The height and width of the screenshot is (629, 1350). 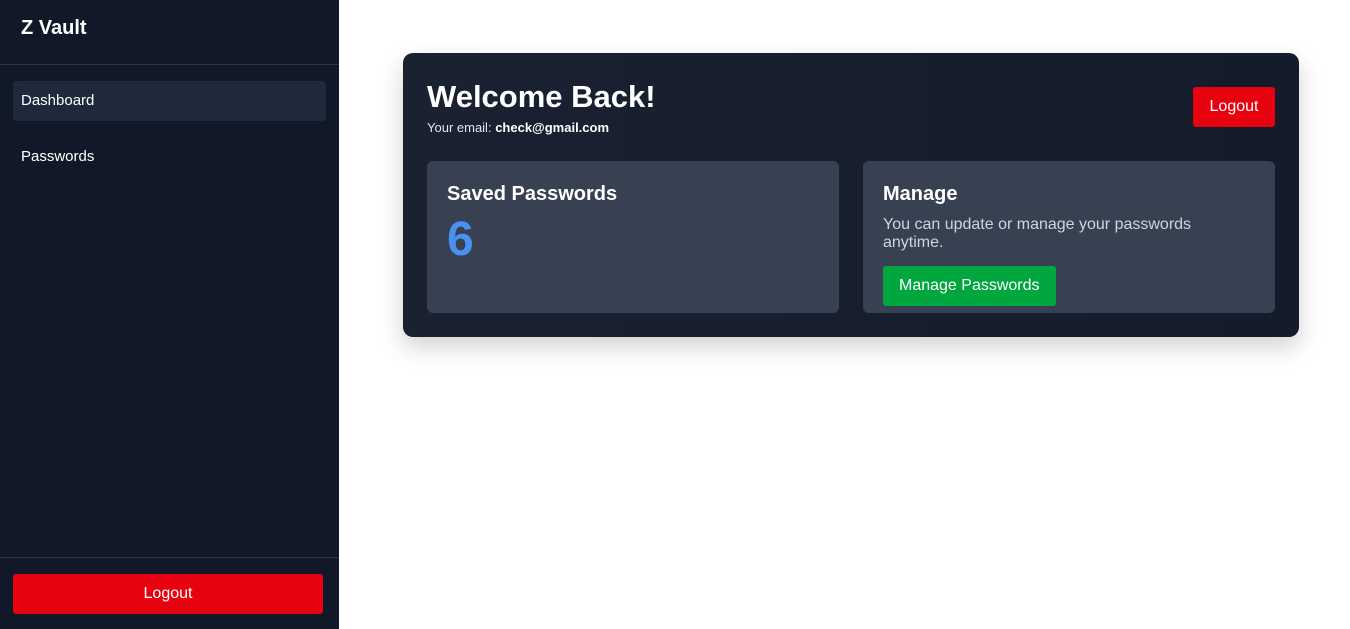 What do you see at coordinates (460, 239) in the screenshot?
I see `saved-passwords-count: 6` at bounding box center [460, 239].